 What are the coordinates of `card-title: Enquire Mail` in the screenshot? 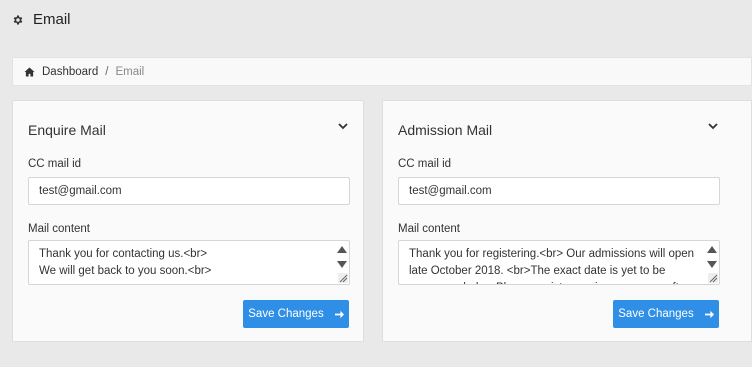 It's located at (67, 130).